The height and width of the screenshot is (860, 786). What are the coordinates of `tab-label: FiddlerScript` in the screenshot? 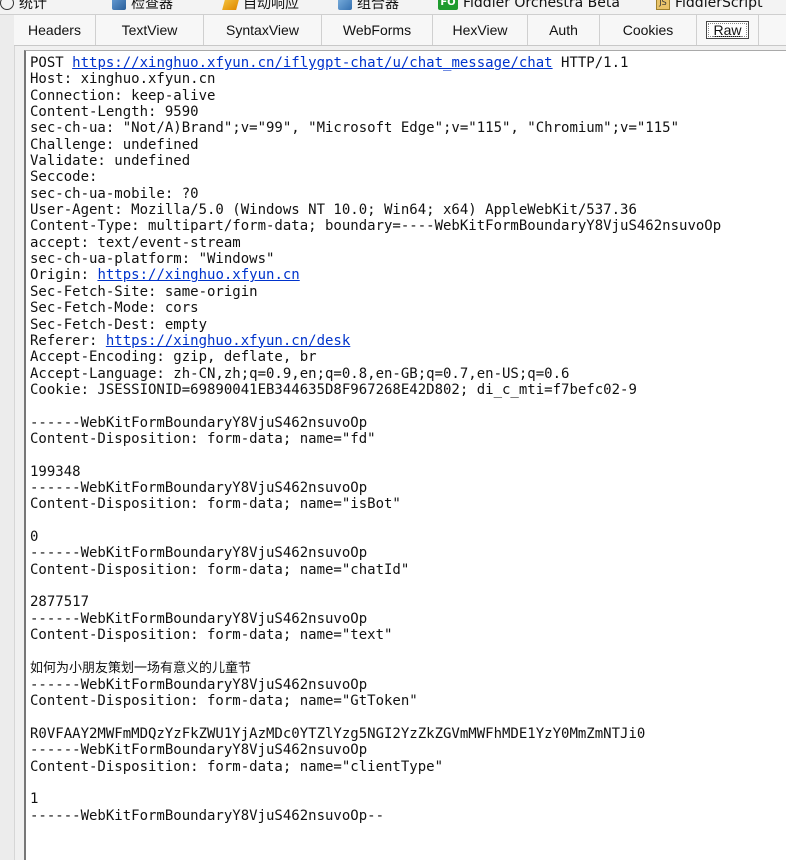 It's located at (719, 5).